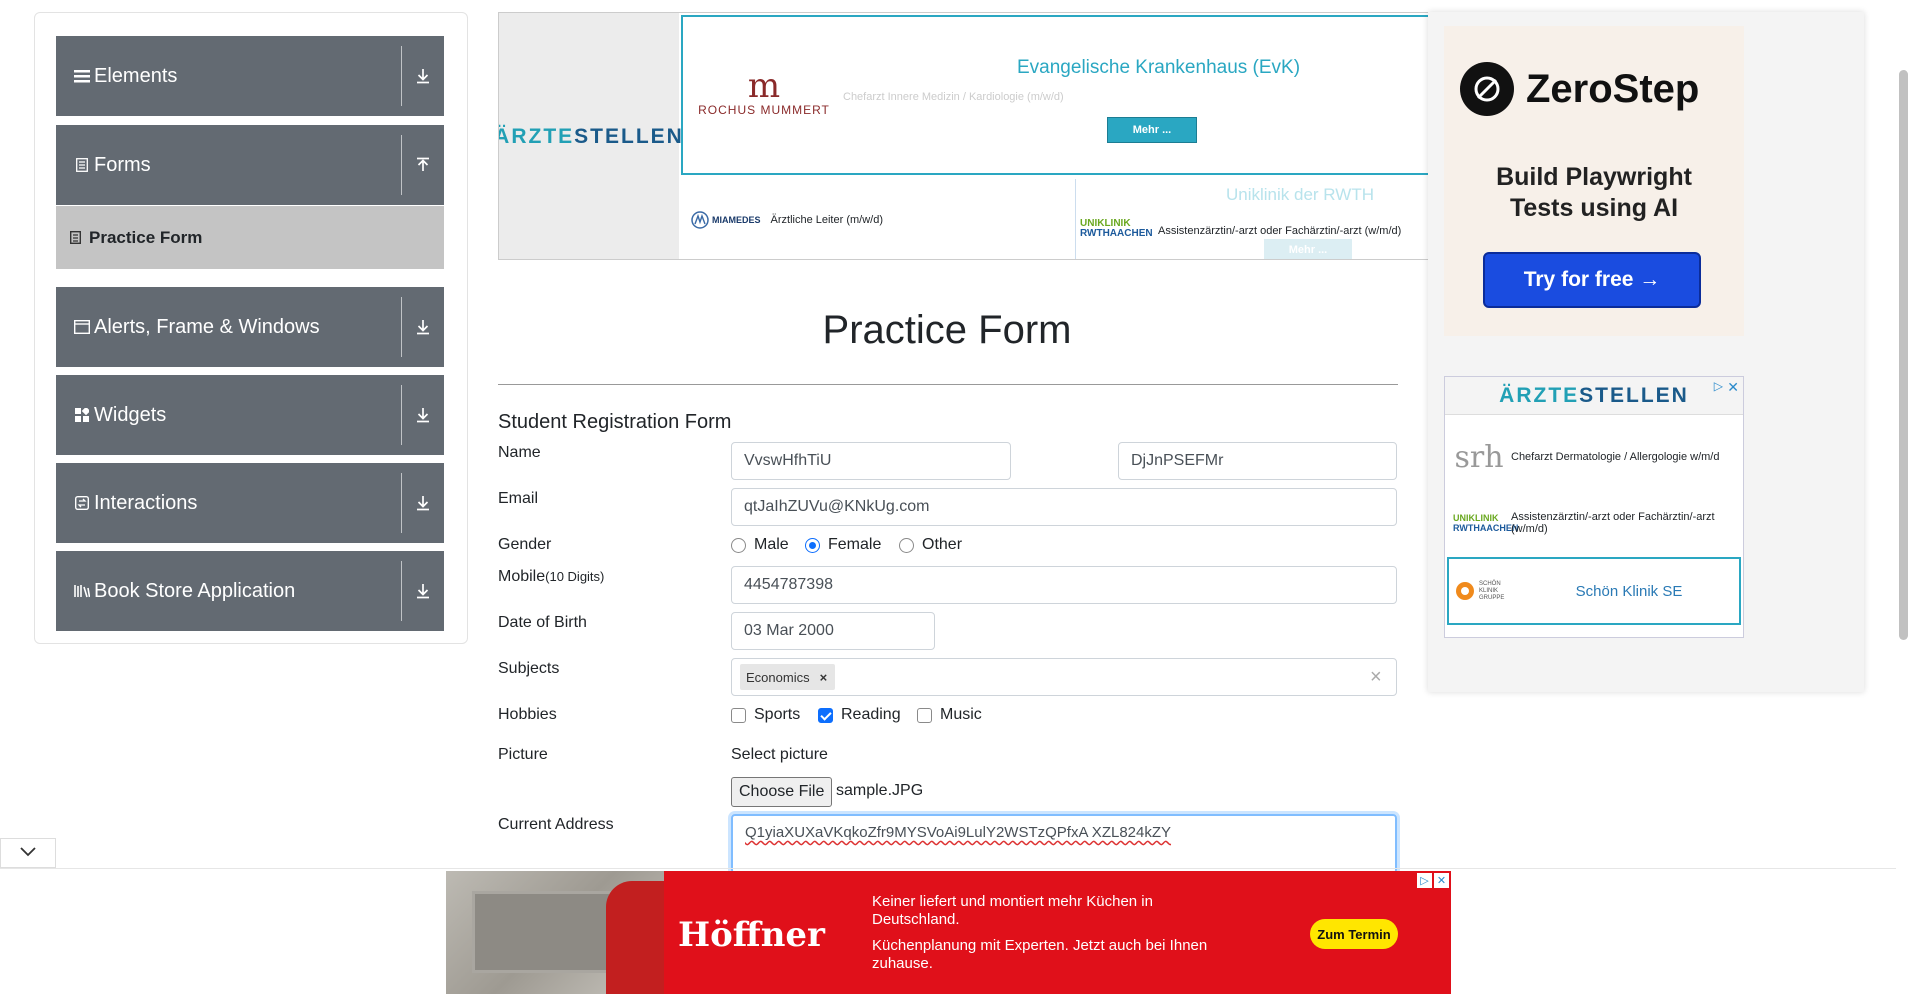  Describe the element at coordinates (1903, 355) in the screenshot. I see `scrollbar-thumb` at that location.